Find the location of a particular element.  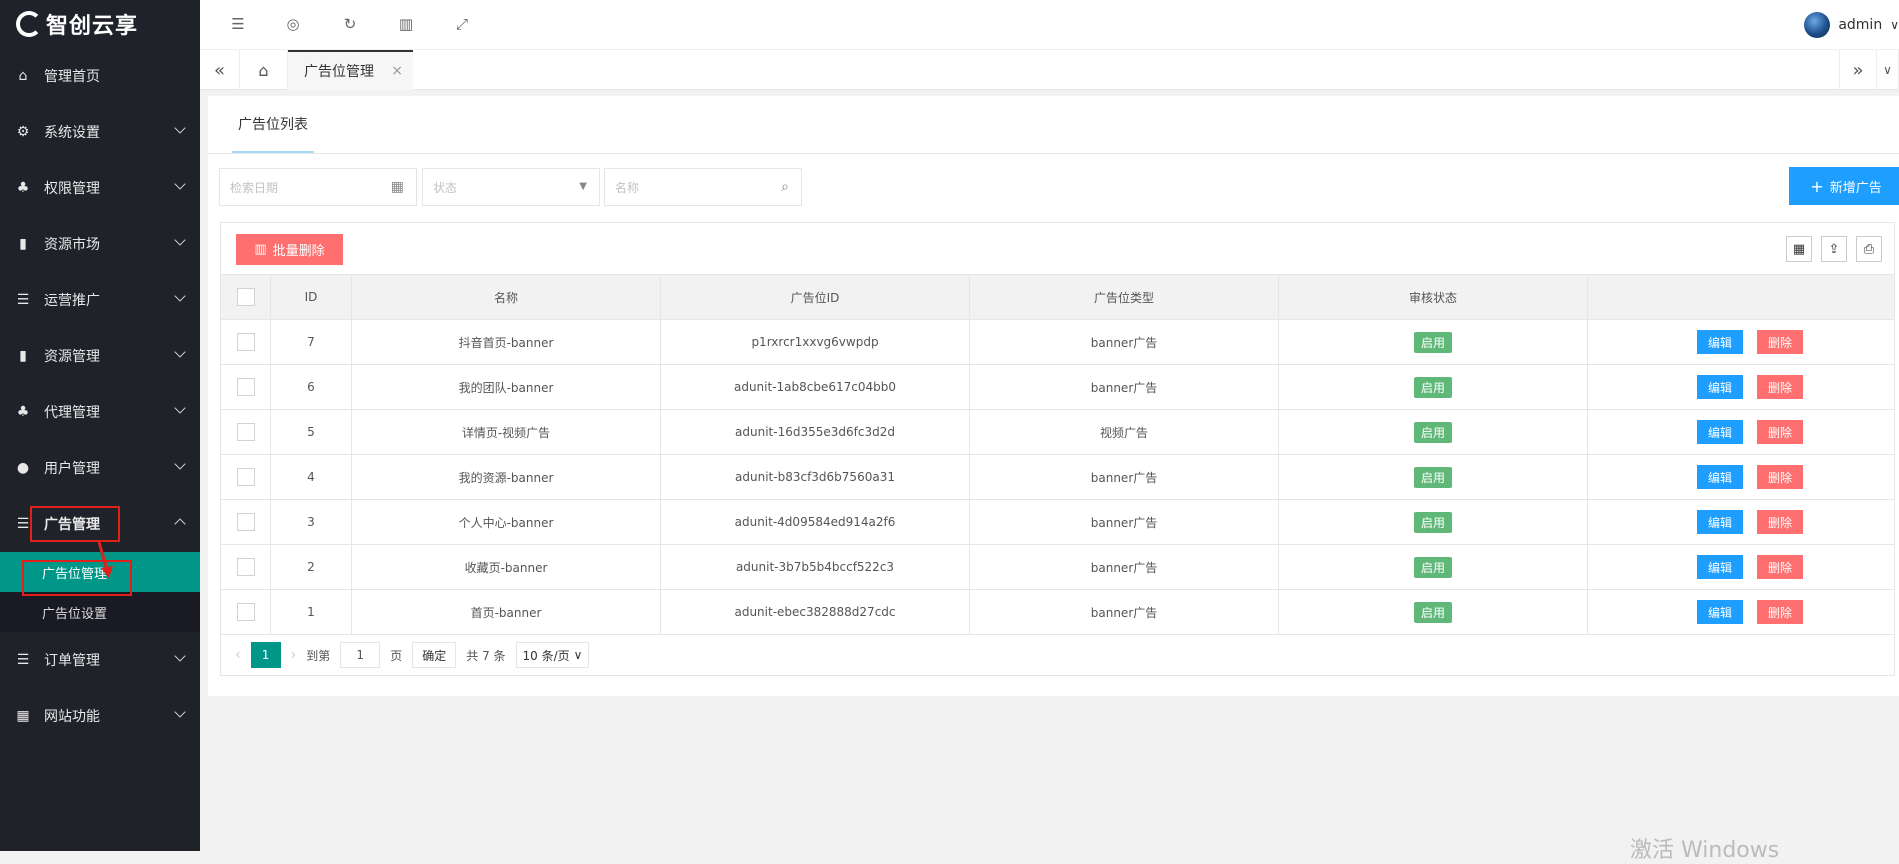

page-unit-label: 页 is located at coordinates (396, 655).